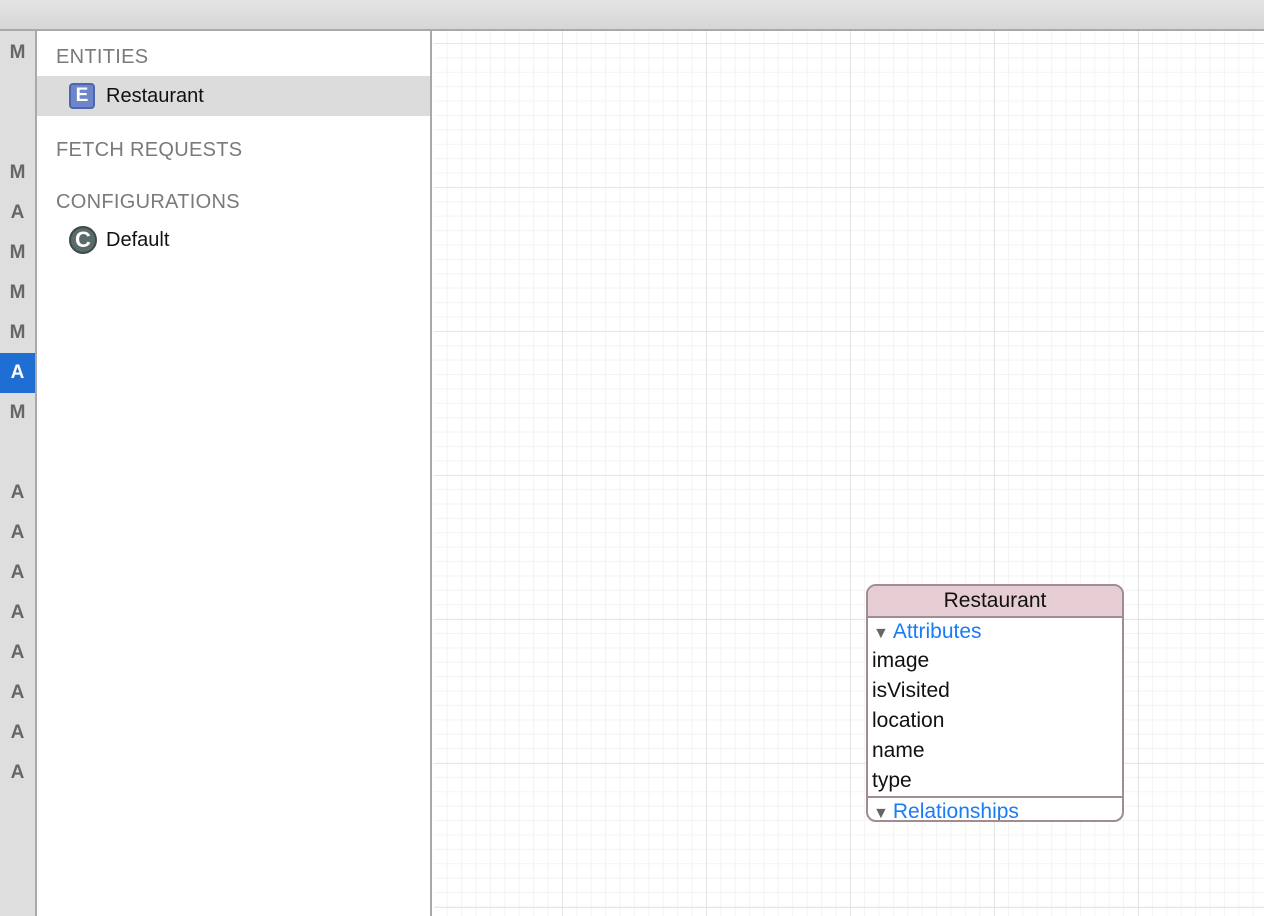 This screenshot has width=1264, height=916. What do you see at coordinates (138, 239) in the screenshot?
I see `configuration-label: Default` at bounding box center [138, 239].